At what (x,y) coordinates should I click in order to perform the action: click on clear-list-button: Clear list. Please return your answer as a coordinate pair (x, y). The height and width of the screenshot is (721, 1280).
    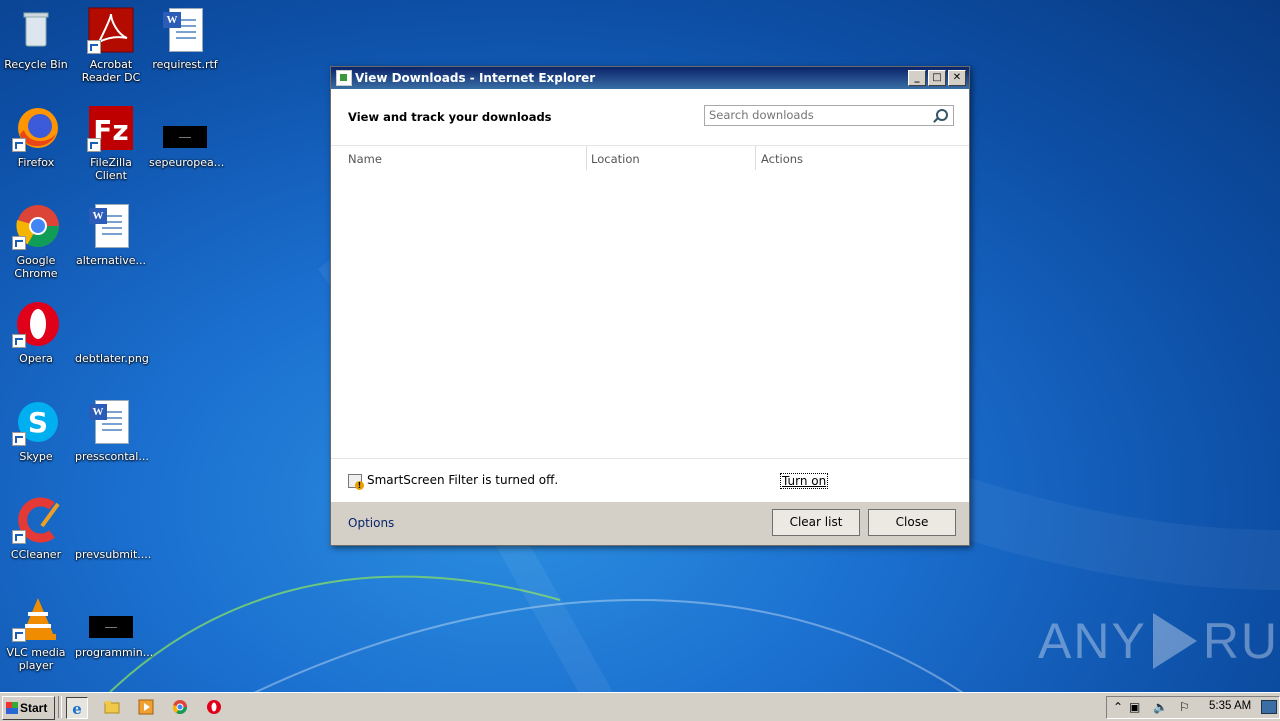
    Looking at the image, I should click on (816, 522).